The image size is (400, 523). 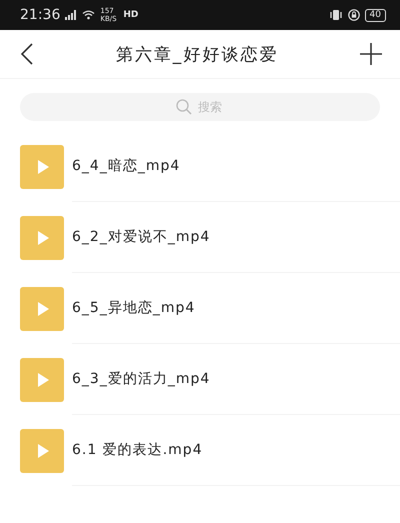 I want to click on page-title: 第六章_好好谈恋爱, so click(x=197, y=55).